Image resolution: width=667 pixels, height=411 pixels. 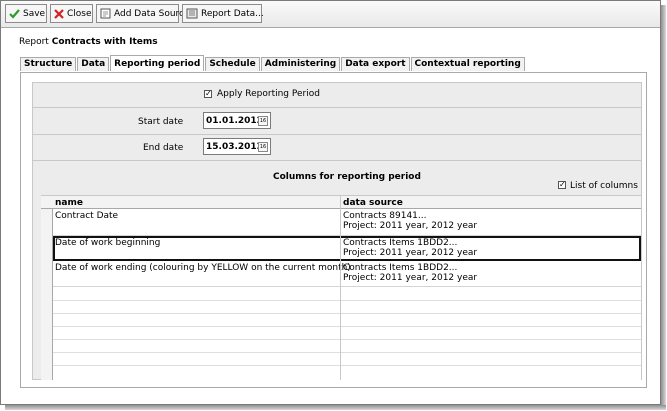 What do you see at coordinates (192, 13) in the screenshot?
I see `report-data-icon` at bounding box center [192, 13].